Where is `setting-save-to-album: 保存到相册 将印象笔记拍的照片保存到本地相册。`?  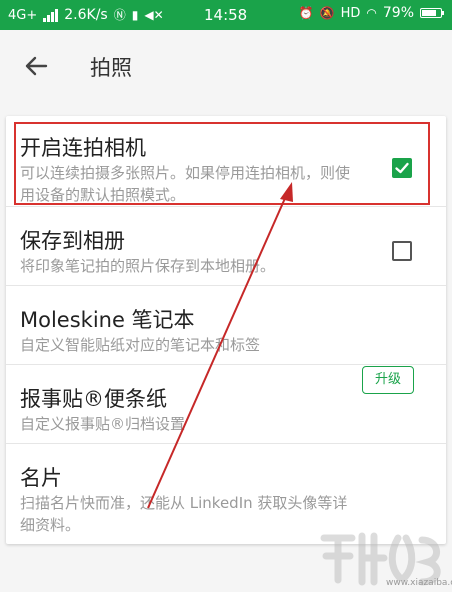
setting-save-to-album: 保存到相册 将印象笔记拍的照片保存到本地相册。 is located at coordinates (226, 246).